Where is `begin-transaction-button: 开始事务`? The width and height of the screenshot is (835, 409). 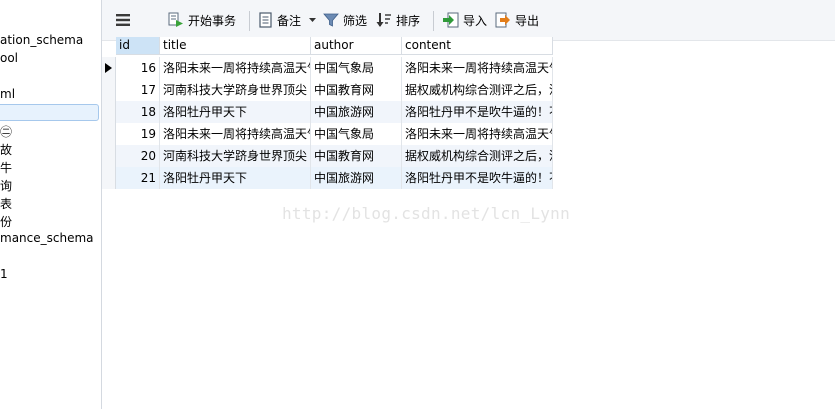 begin-transaction-button: 开始事务 is located at coordinates (202, 20).